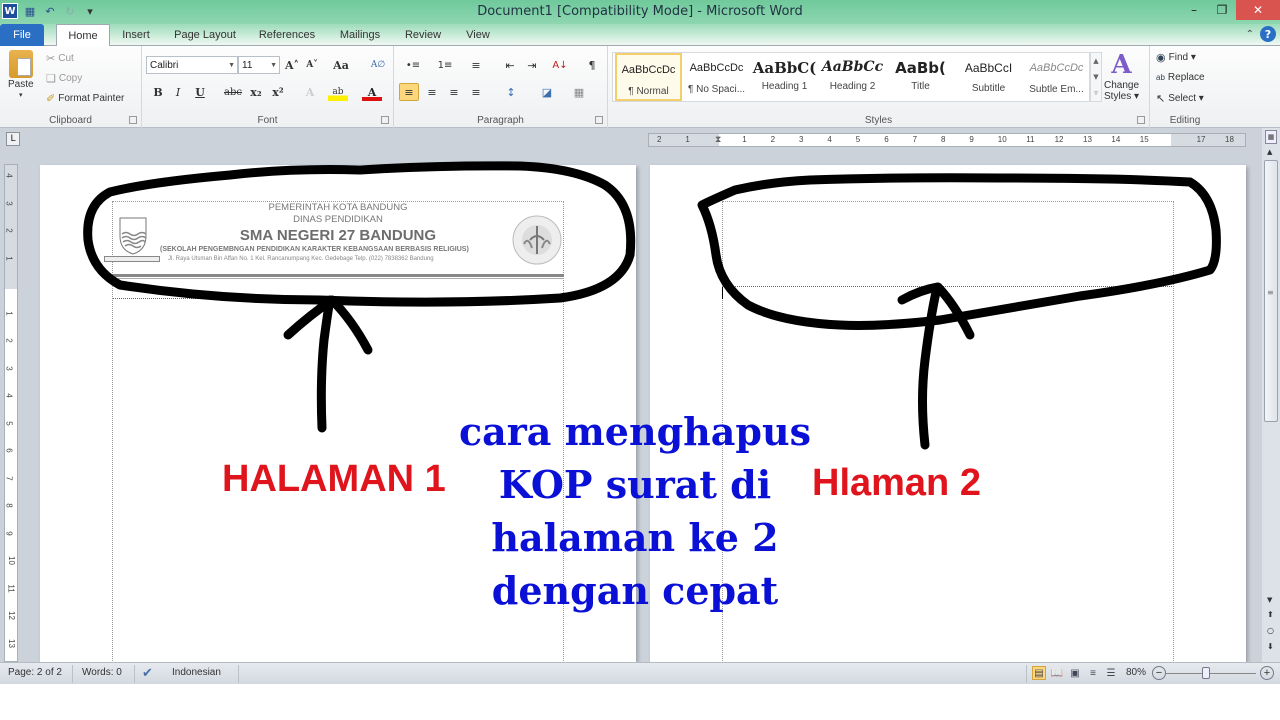 This screenshot has height=720, width=1280. Describe the element at coordinates (896, 483) in the screenshot. I see `page-2-label: Hlaman 2` at that location.